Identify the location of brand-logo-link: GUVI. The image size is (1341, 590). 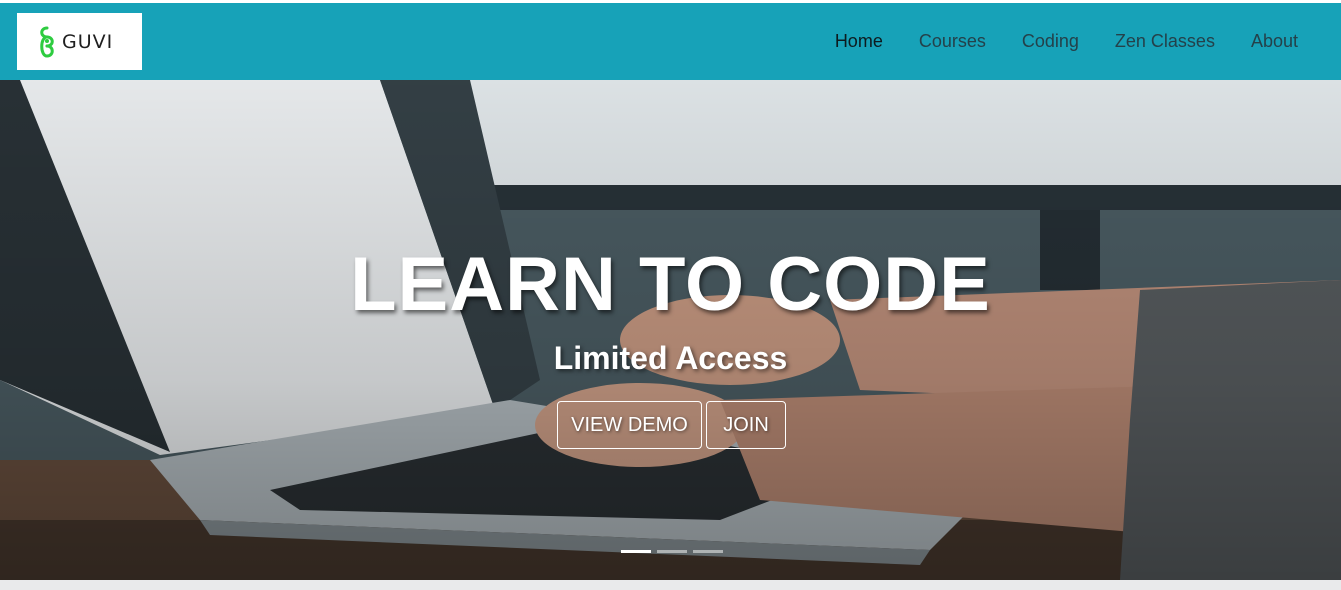
(79, 41).